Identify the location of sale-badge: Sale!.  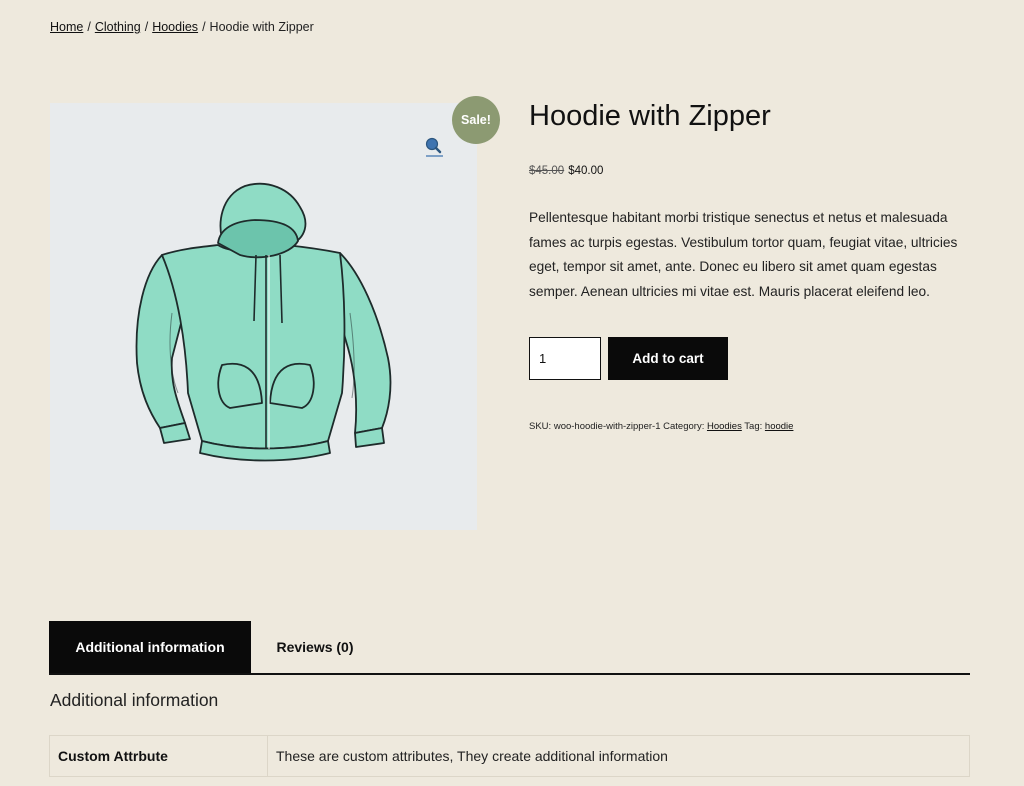
(476, 120).